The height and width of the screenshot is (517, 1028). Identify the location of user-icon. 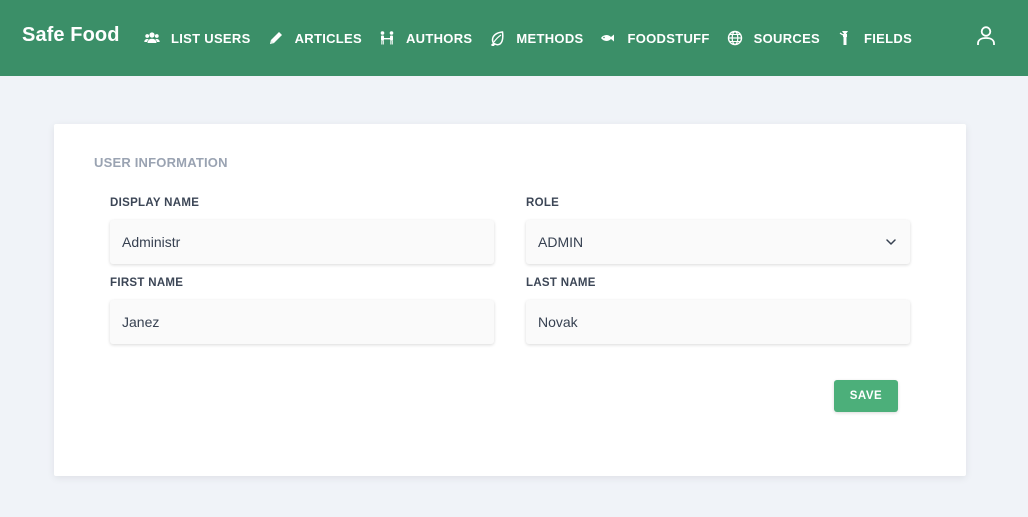
(986, 36).